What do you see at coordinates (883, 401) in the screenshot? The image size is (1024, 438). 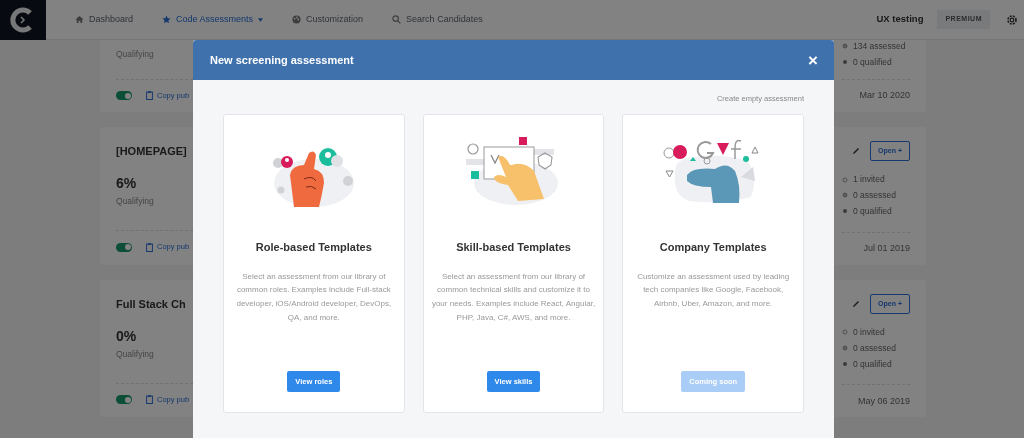 I see `created-date: May 06 2019` at bounding box center [883, 401].